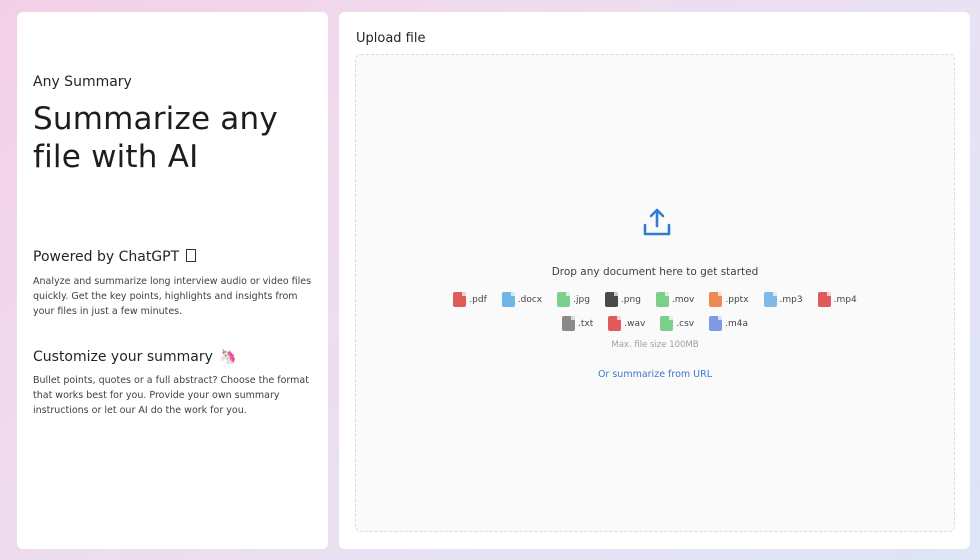 The image size is (980, 560). What do you see at coordinates (716, 299) in the screenshot?
I see `pptx-file-icon` at bounding box center [716, 299].